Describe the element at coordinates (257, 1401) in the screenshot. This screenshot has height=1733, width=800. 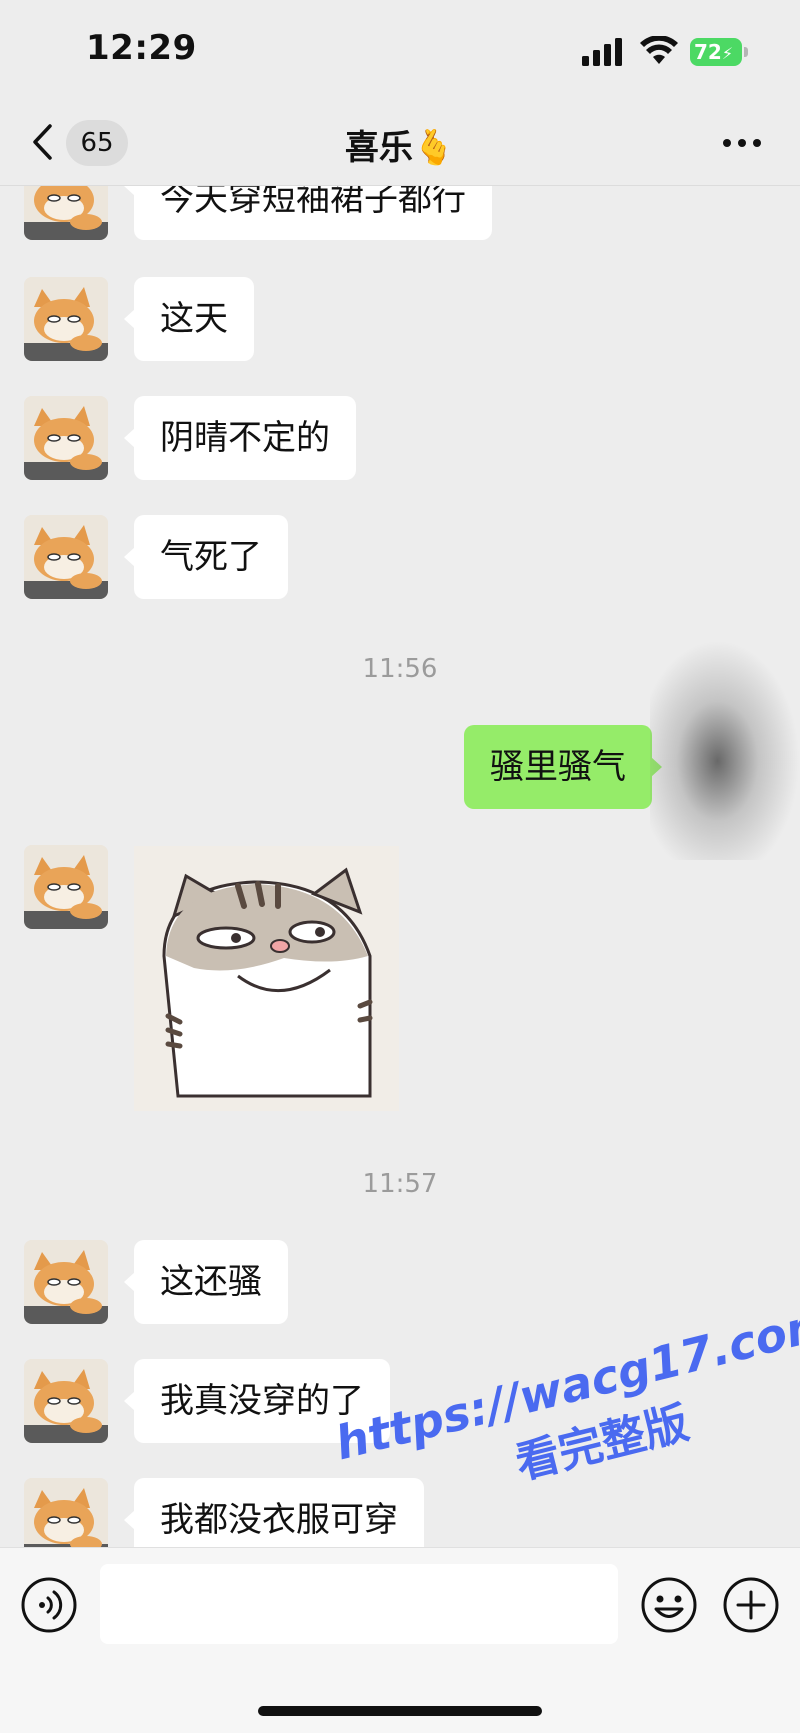
I see `message-bubble-incoming: 我真没穿的了` at that location.